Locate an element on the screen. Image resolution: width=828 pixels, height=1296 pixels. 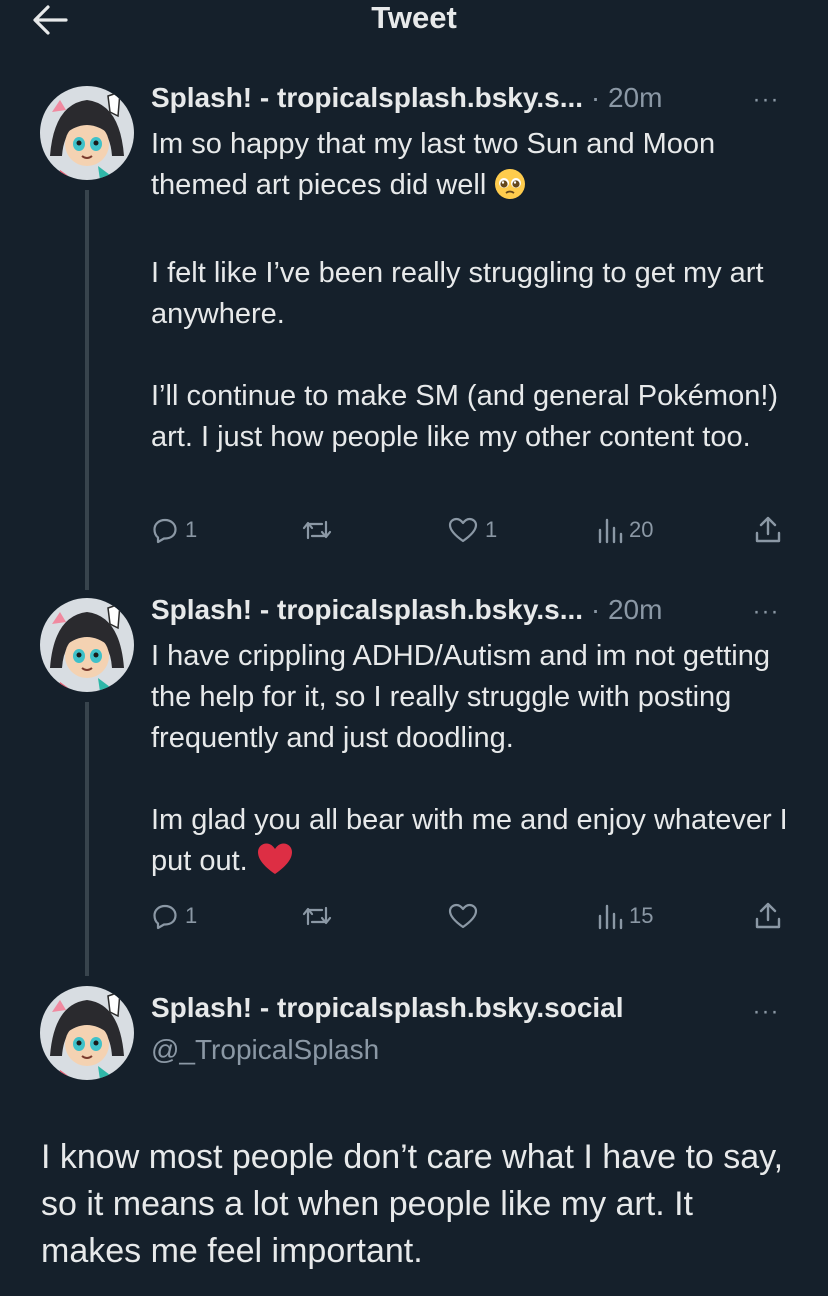
action-bar: 1 1 20 is located at coordinates (414, 530).